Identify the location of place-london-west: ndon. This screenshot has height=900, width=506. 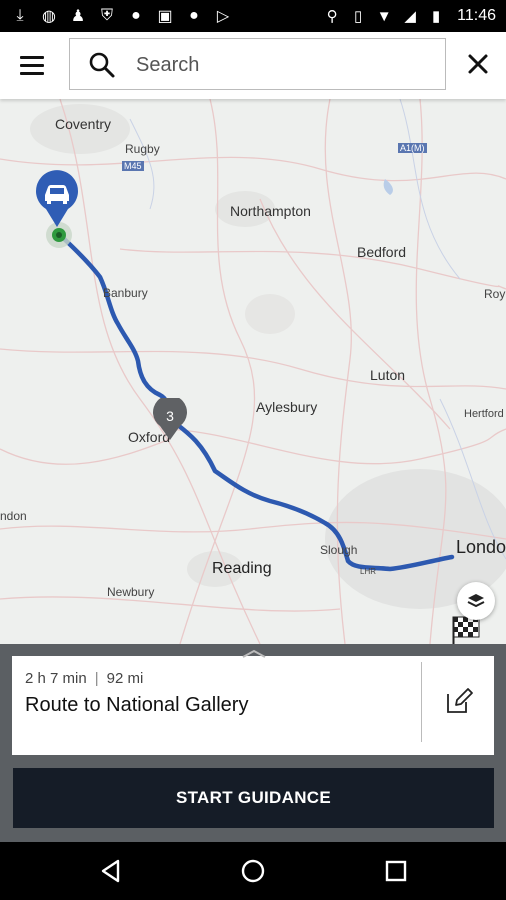
(13, 516).